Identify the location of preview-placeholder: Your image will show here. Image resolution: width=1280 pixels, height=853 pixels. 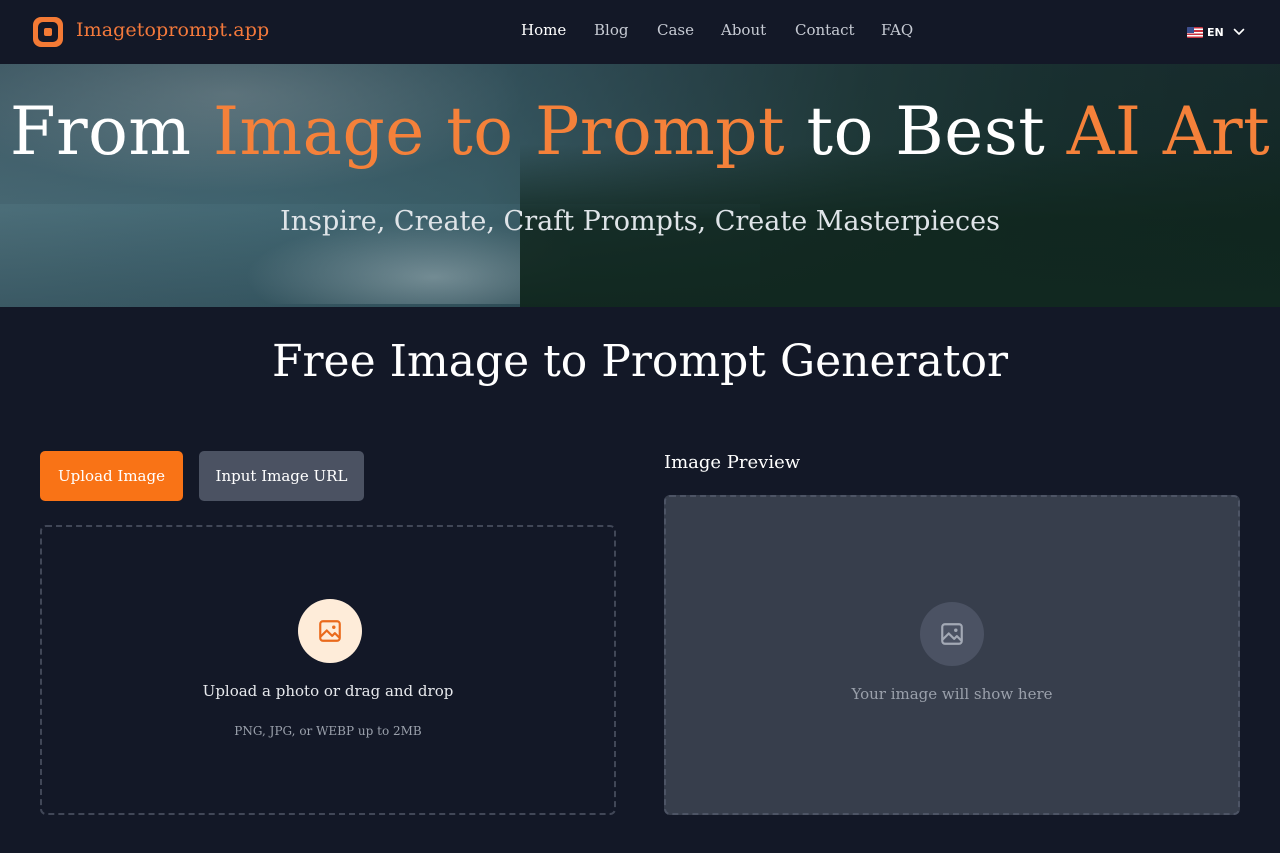
(952, 694).